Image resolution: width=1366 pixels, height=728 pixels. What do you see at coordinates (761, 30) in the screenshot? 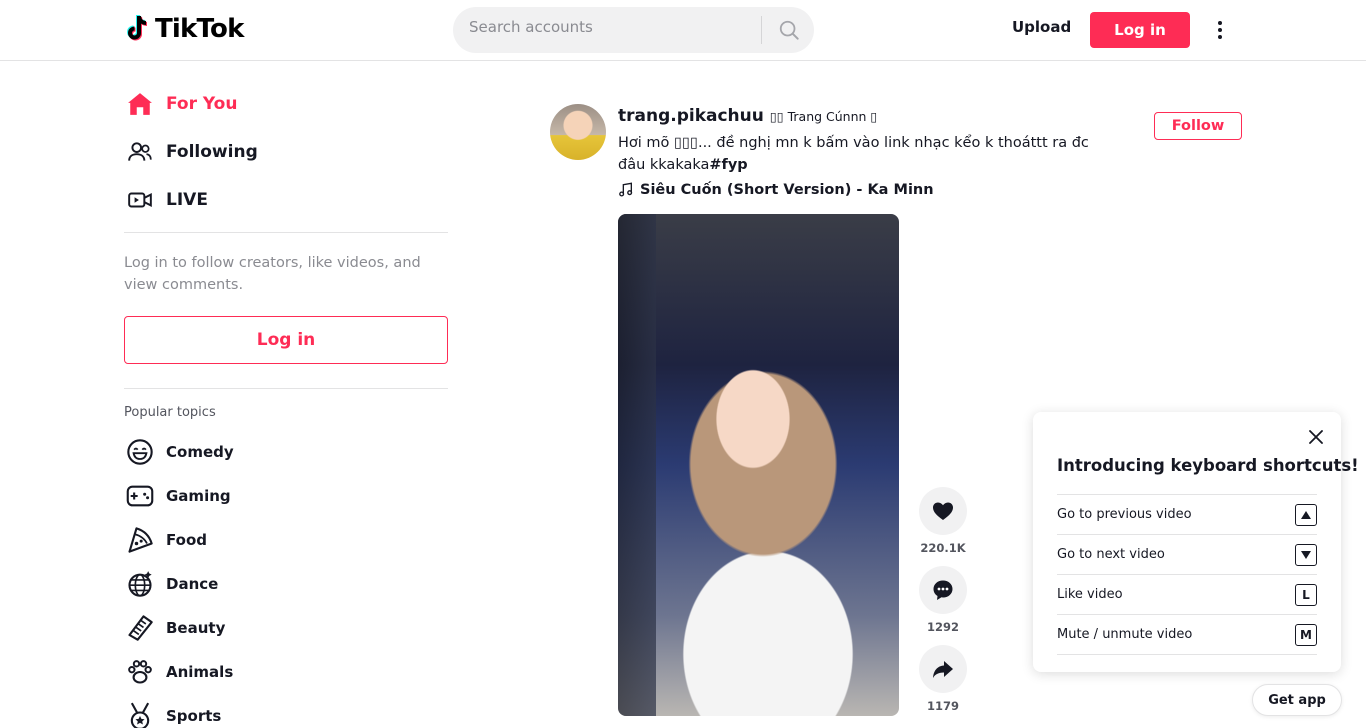
I see `search-divider` at bounding box center [761, 30].